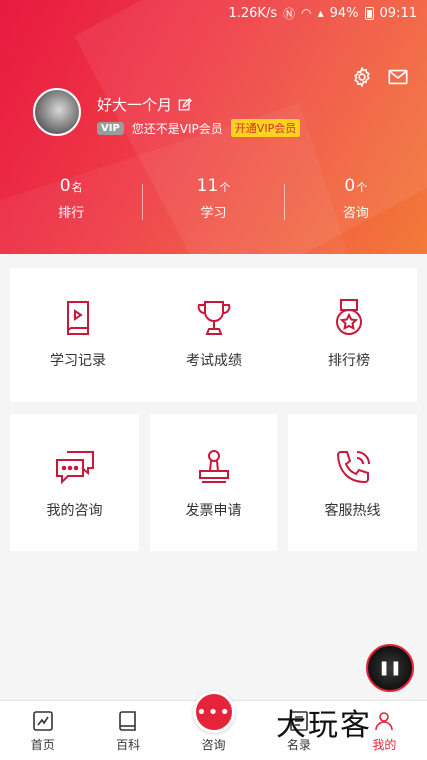 This screenshot has width=427, height=760. Describe the element at coordinates (320, 13) in the screenshot. I see `signal-icon: ▴` at that location.